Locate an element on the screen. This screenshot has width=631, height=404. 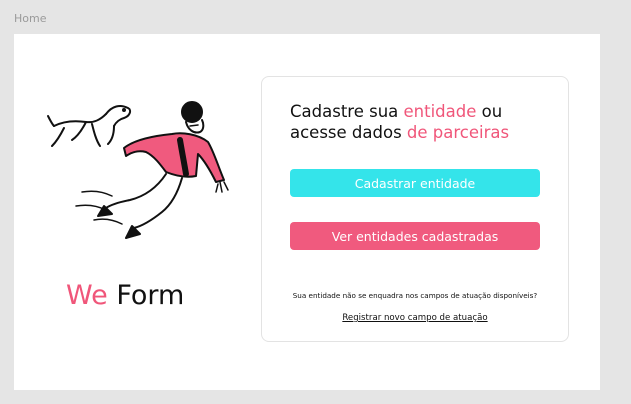
headline-line-1: Cadastre sua entidade ou is located at coordinates (399, 111).